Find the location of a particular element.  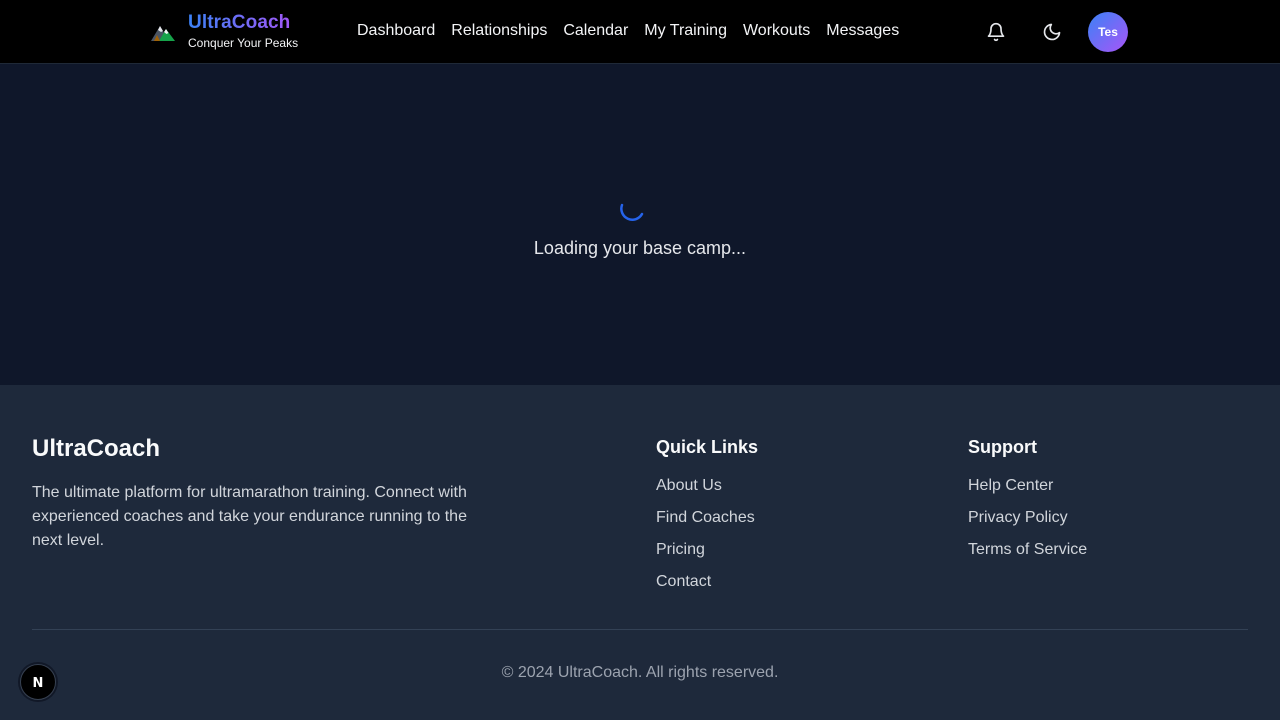

loading-spinner-icon is located at coordinates (632, 212).